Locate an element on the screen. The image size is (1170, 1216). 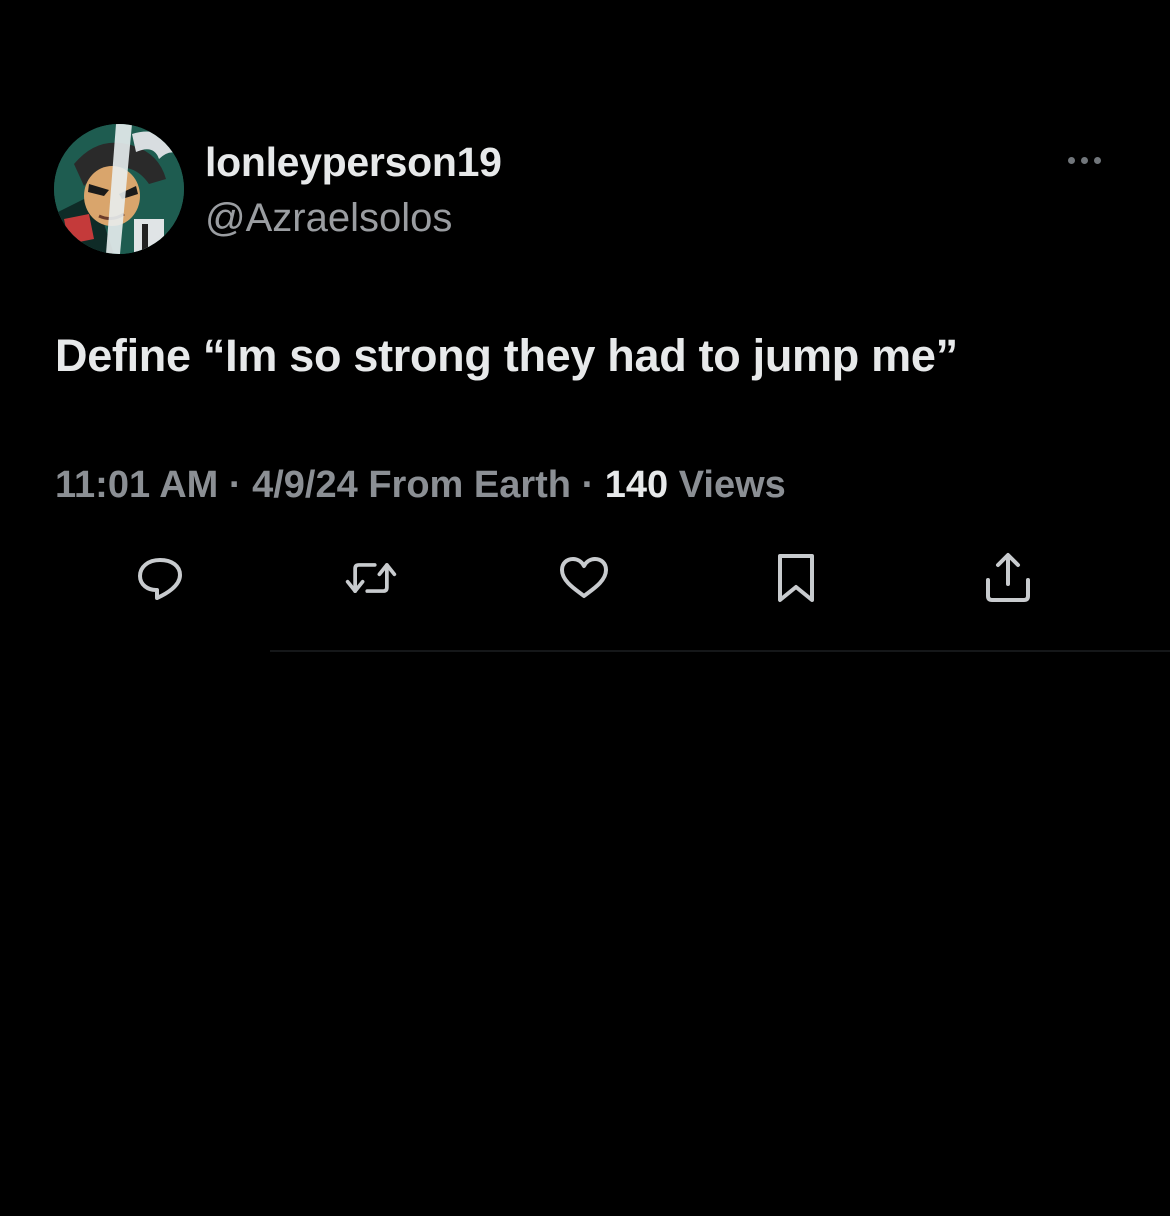
avatar is located at coordinates (119, 189).